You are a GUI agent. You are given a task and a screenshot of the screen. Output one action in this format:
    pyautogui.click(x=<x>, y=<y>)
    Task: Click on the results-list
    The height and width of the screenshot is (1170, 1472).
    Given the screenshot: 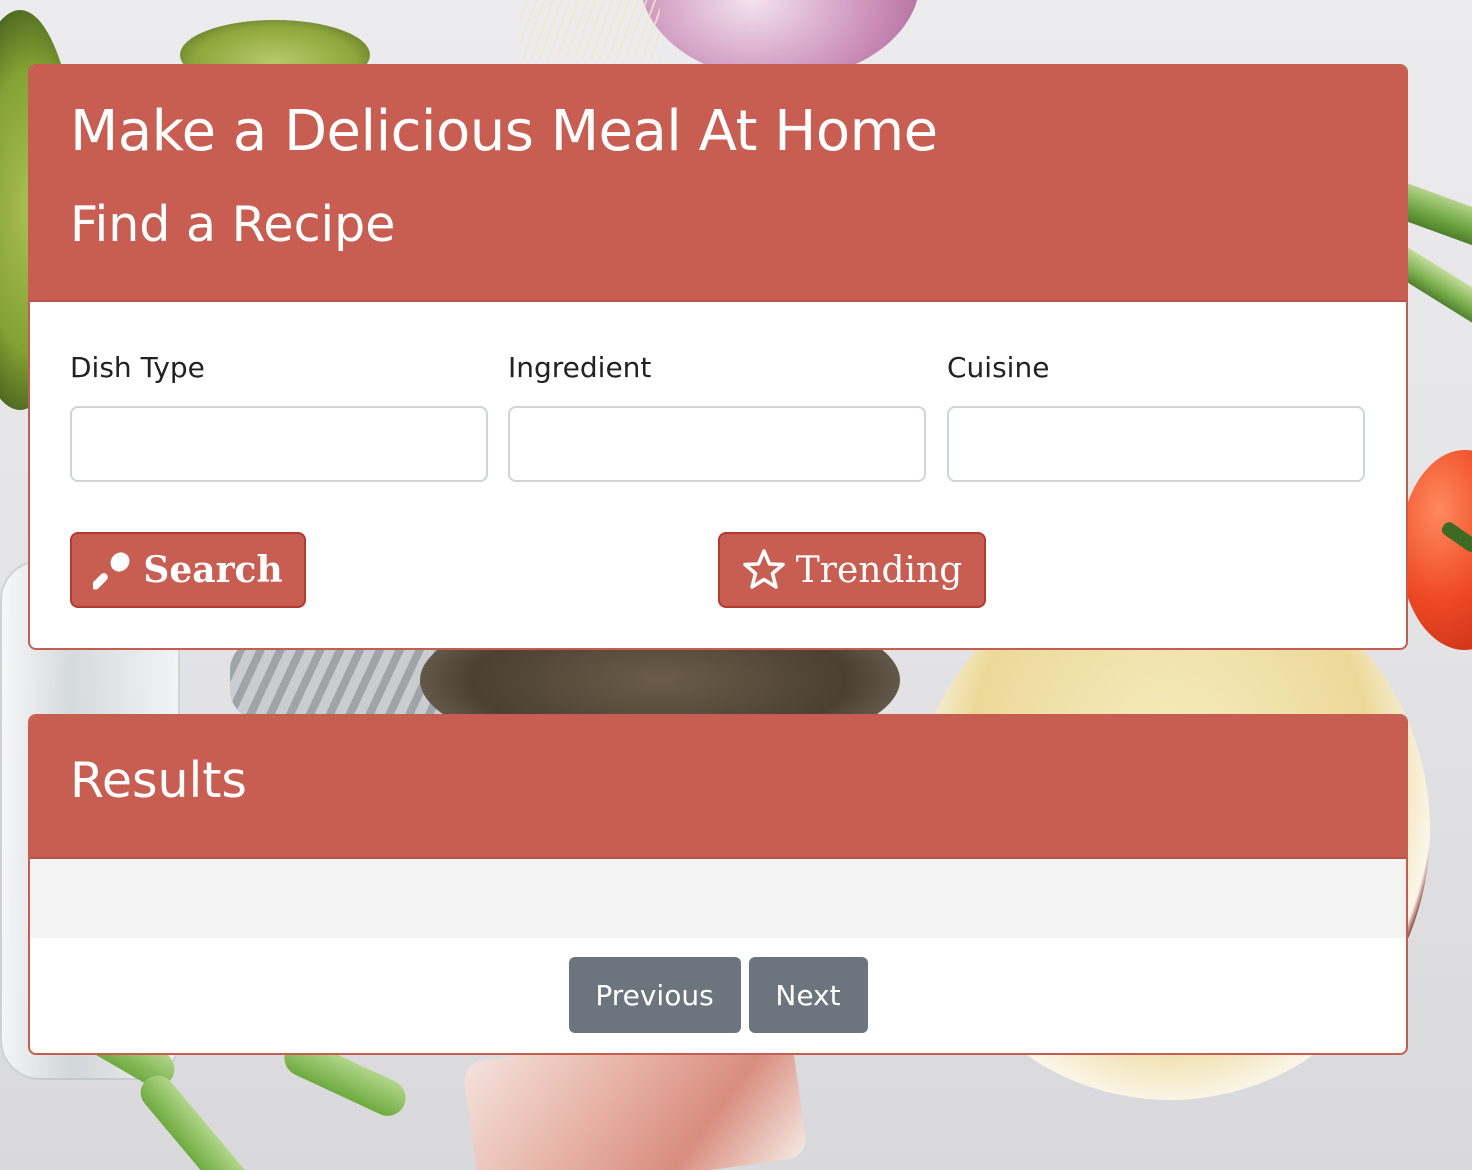 What is the action you would take?
    pyautogui.click(x=718, y=898)
    